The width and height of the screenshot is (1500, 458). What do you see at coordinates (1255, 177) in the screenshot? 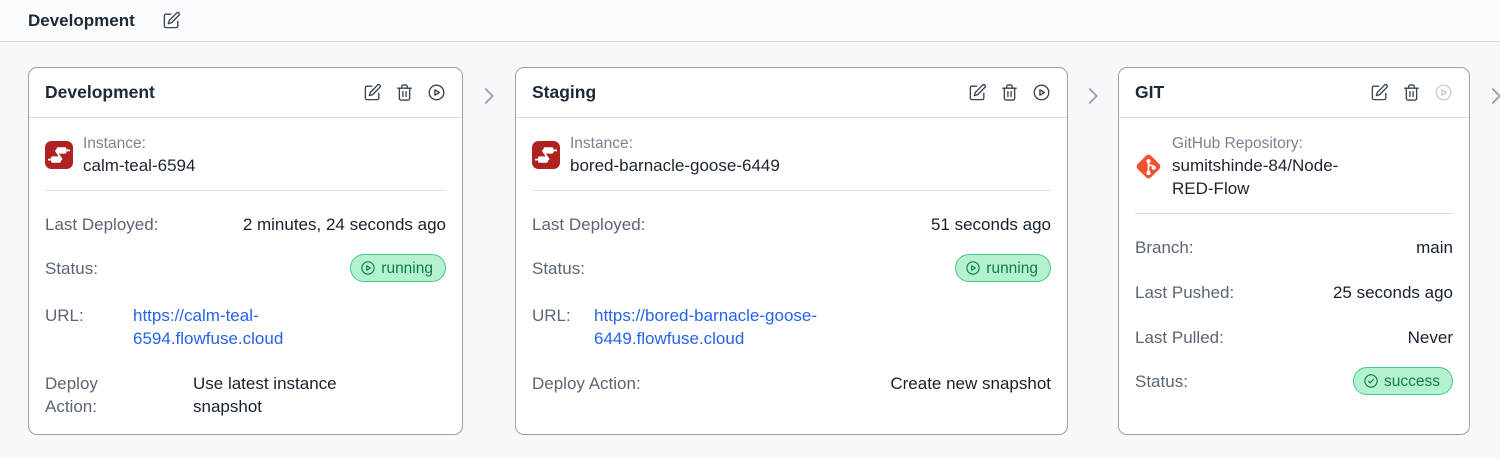
I see `repository-name: sumitshinde-84/Node-RED-Flow` at bounding box center [1255, 177].